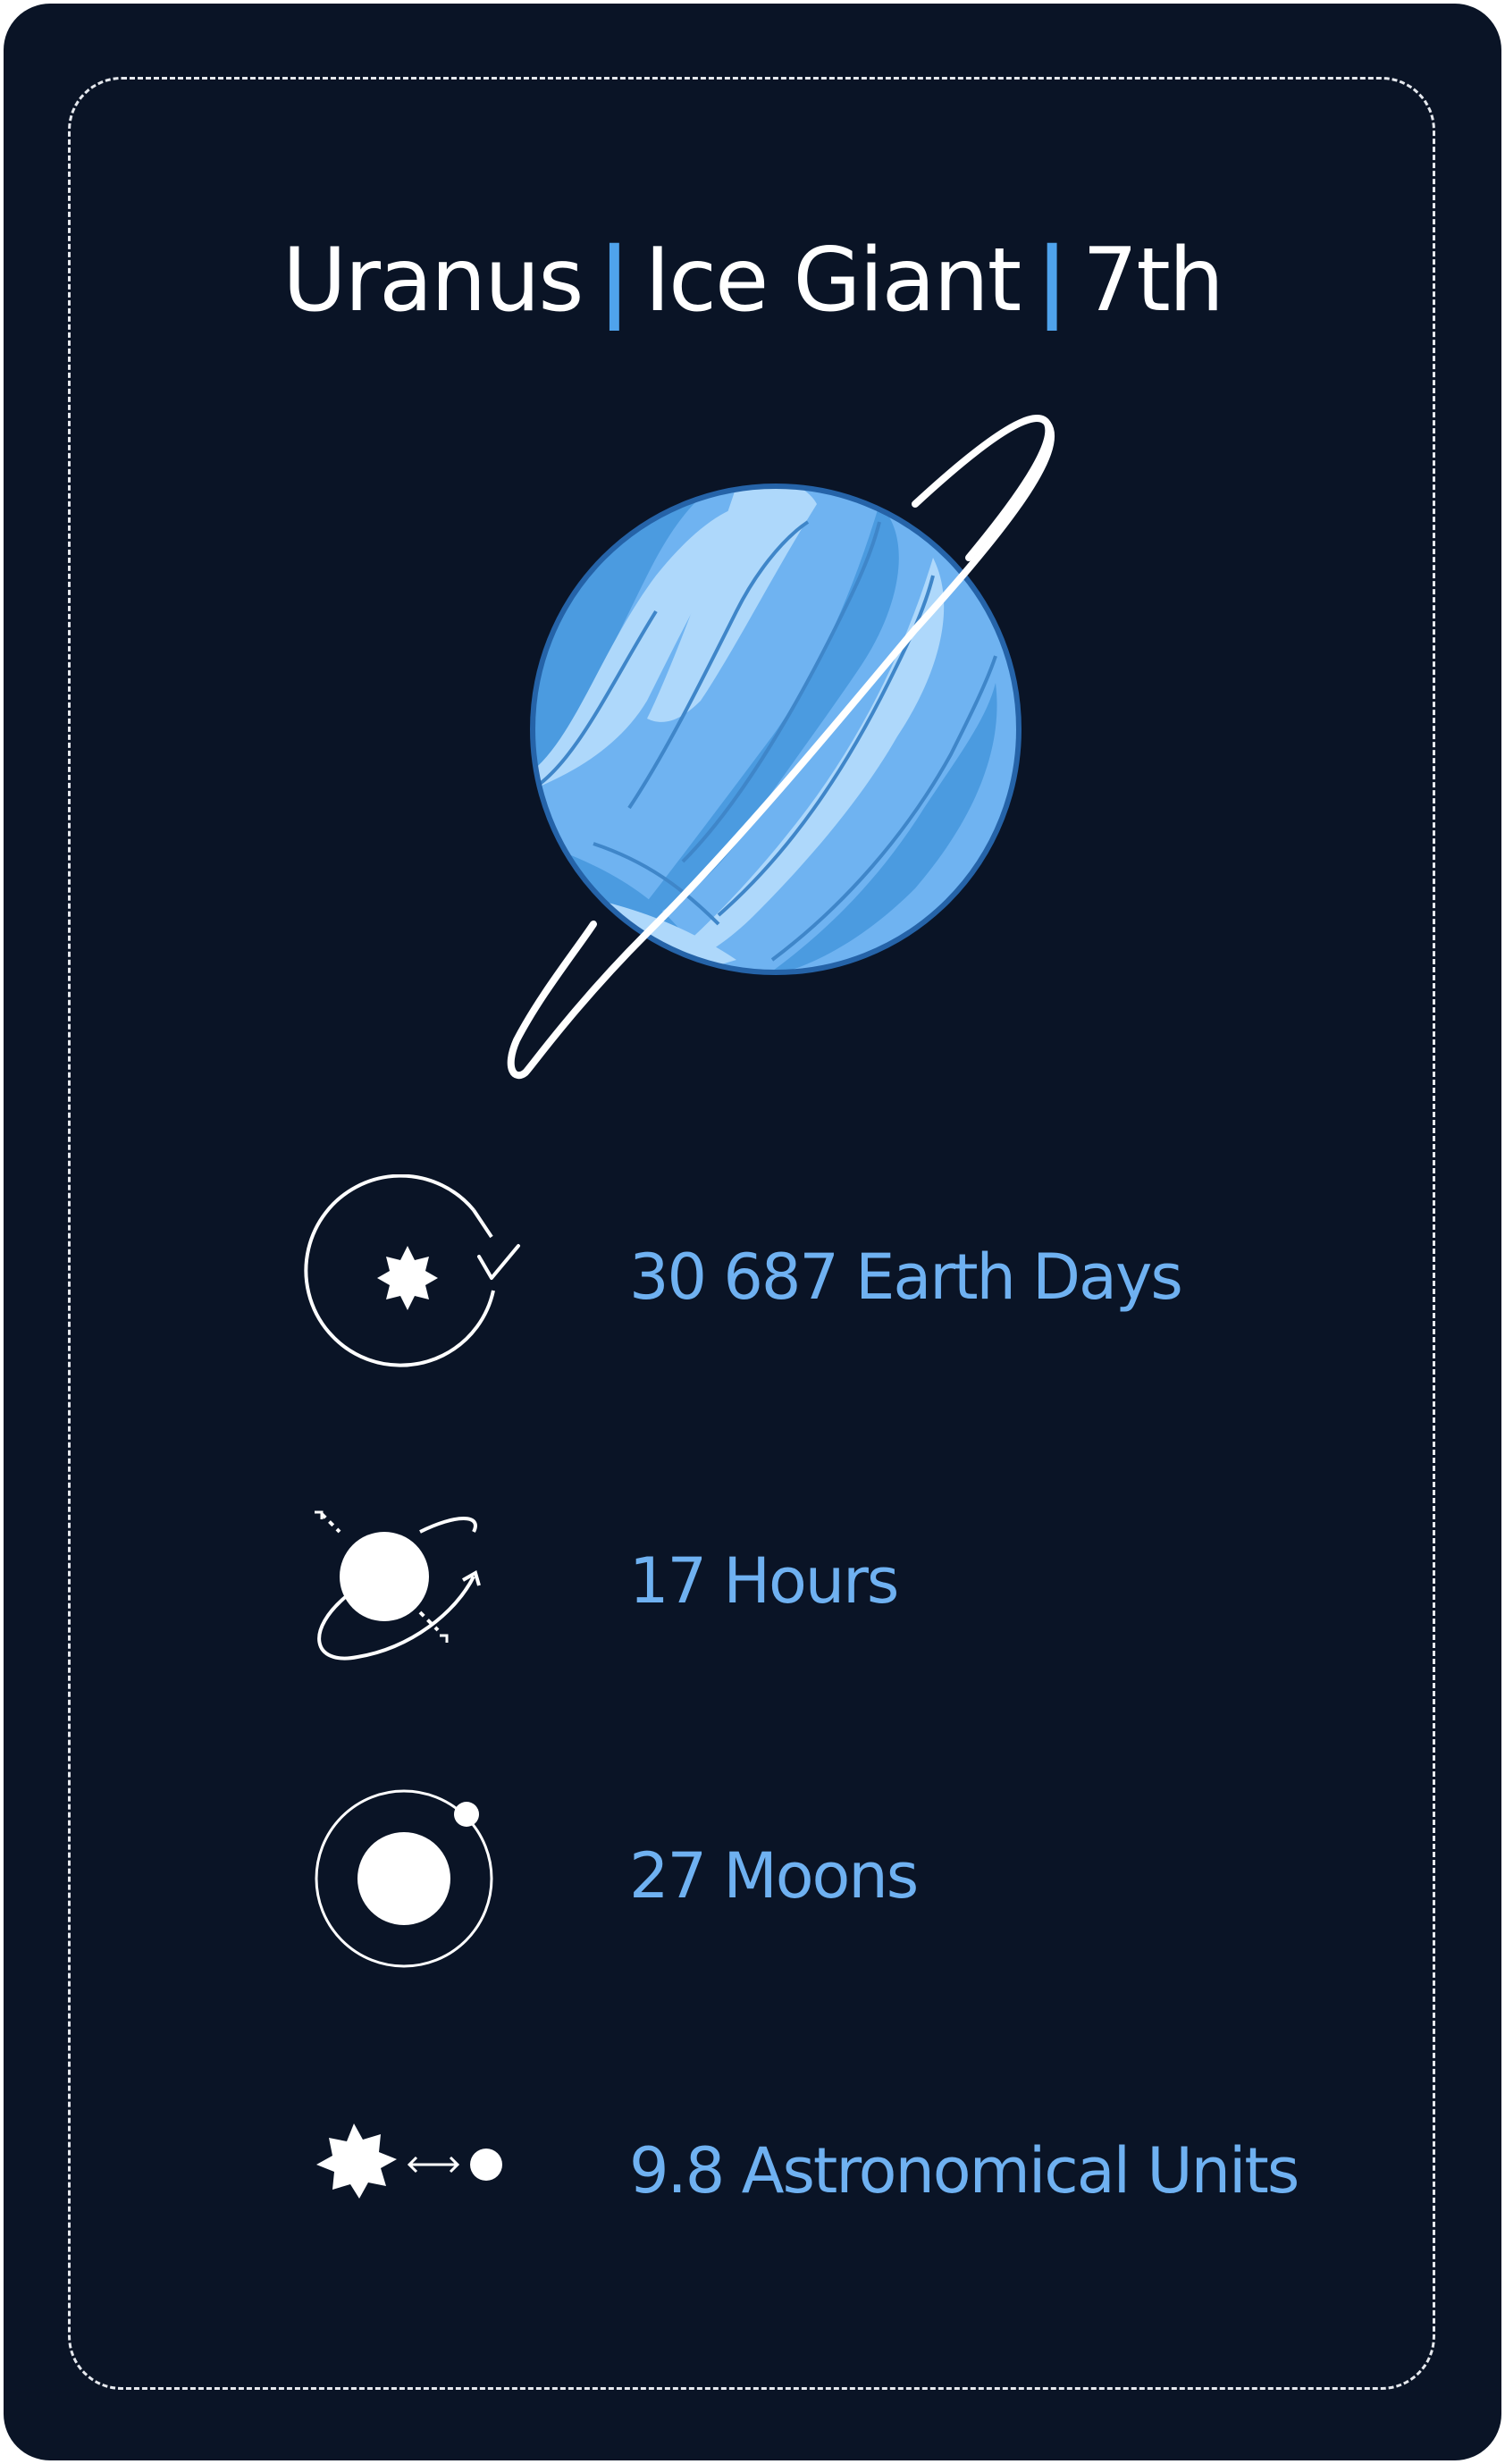 The image size is (1505, 2464). I want to click on distance-icon, so click(409, 2161).